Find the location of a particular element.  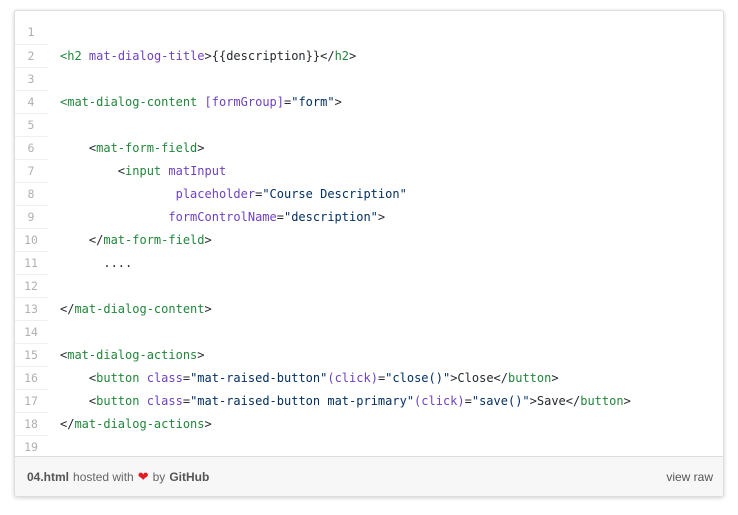

line-number: 19 is located at coordinates (31, 446).